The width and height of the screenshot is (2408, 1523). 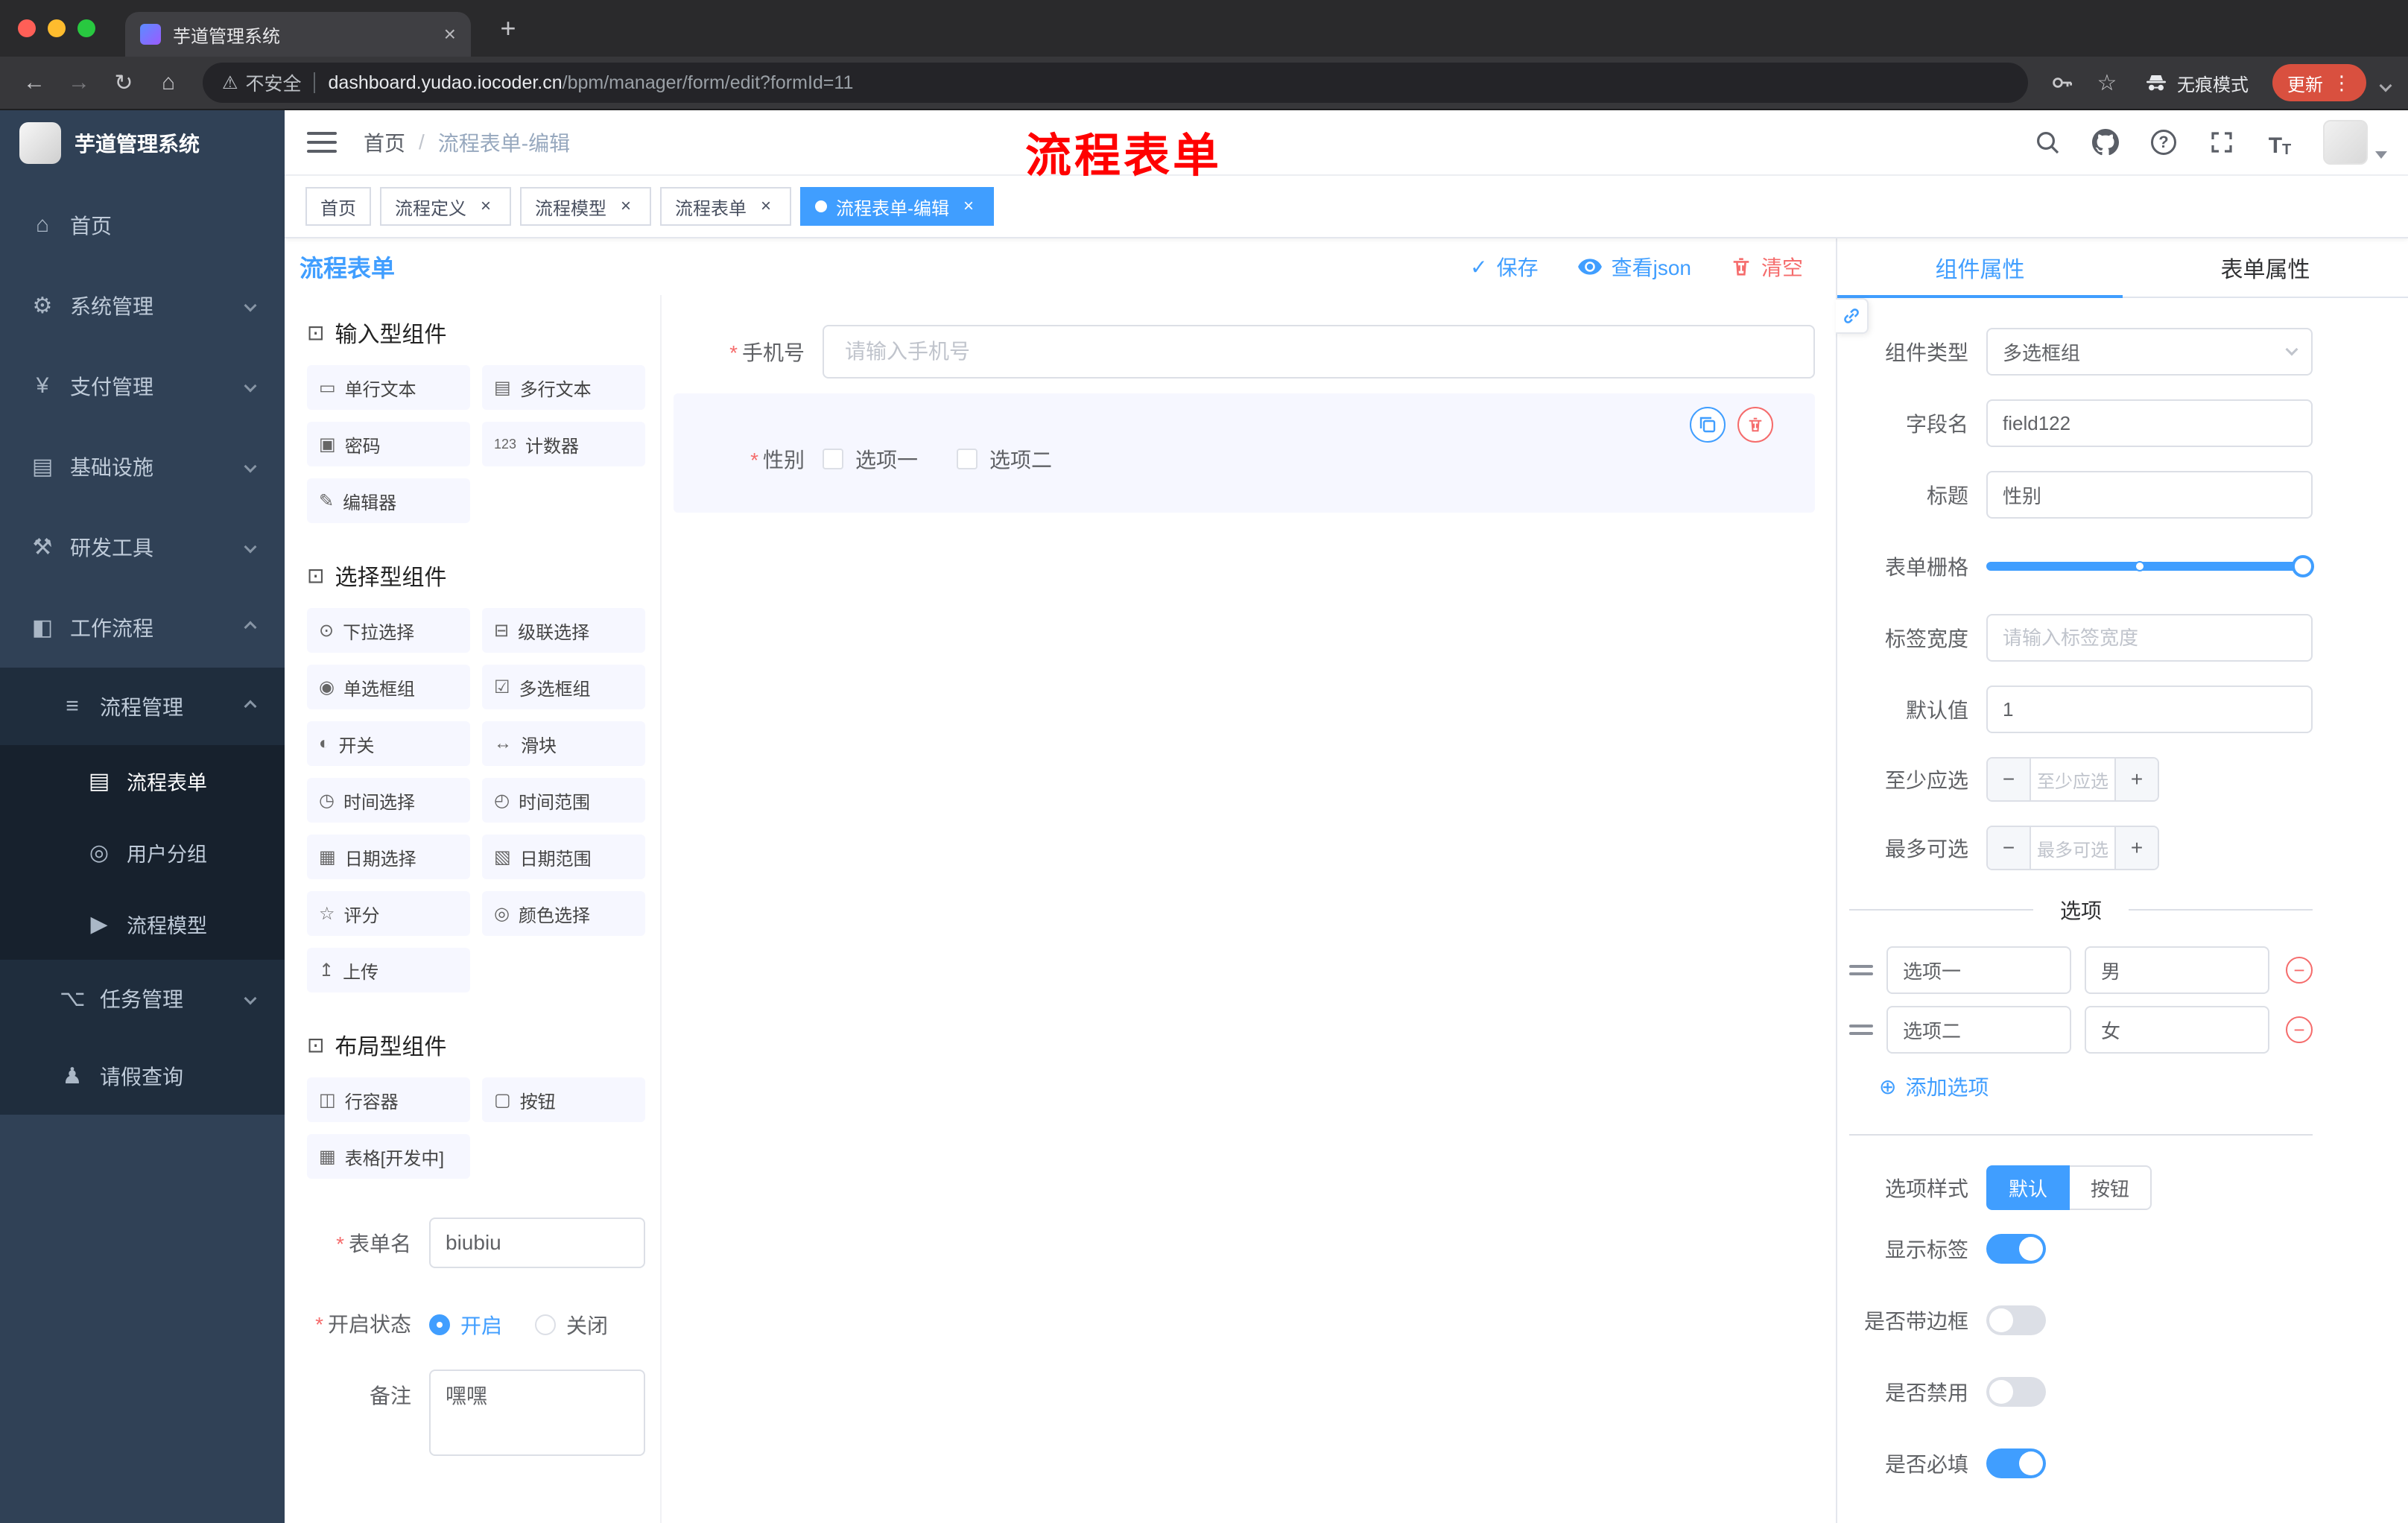 What do you see at coordinates (57, 28) in the screenshot?
I see `minimize-window-button` at bounding box center [57, 28].